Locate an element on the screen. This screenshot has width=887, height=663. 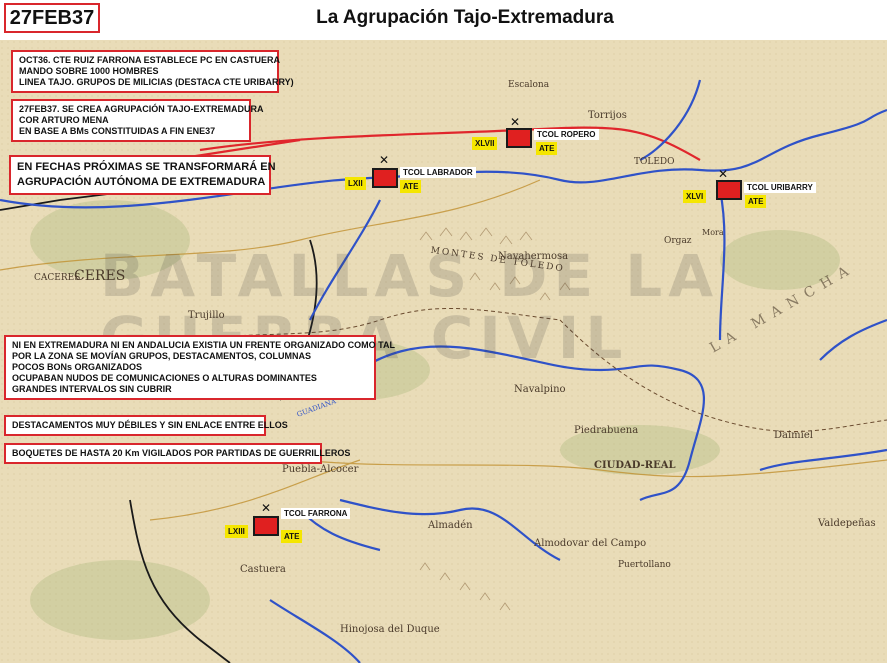
label-ceres: CERES is located at coordinates (100, 276).